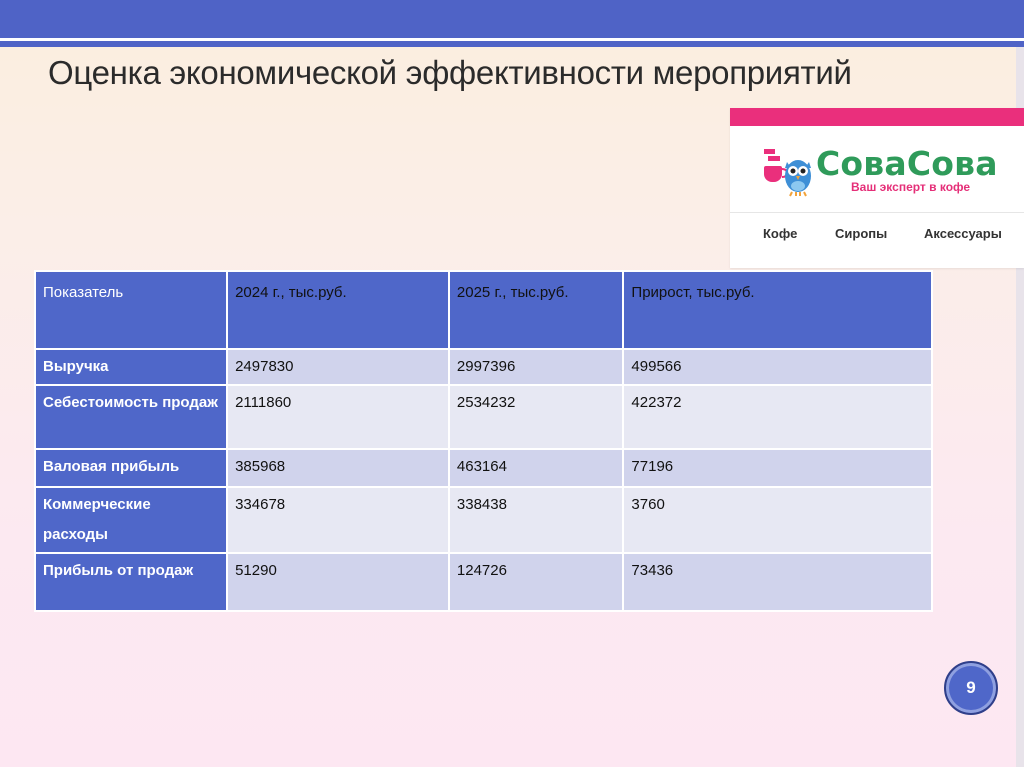 This screenshot has height=767, width=1024. Describe the element at coordinates (536, 367) in the screenshot. I see `cell-2025: 2997396` at that location.